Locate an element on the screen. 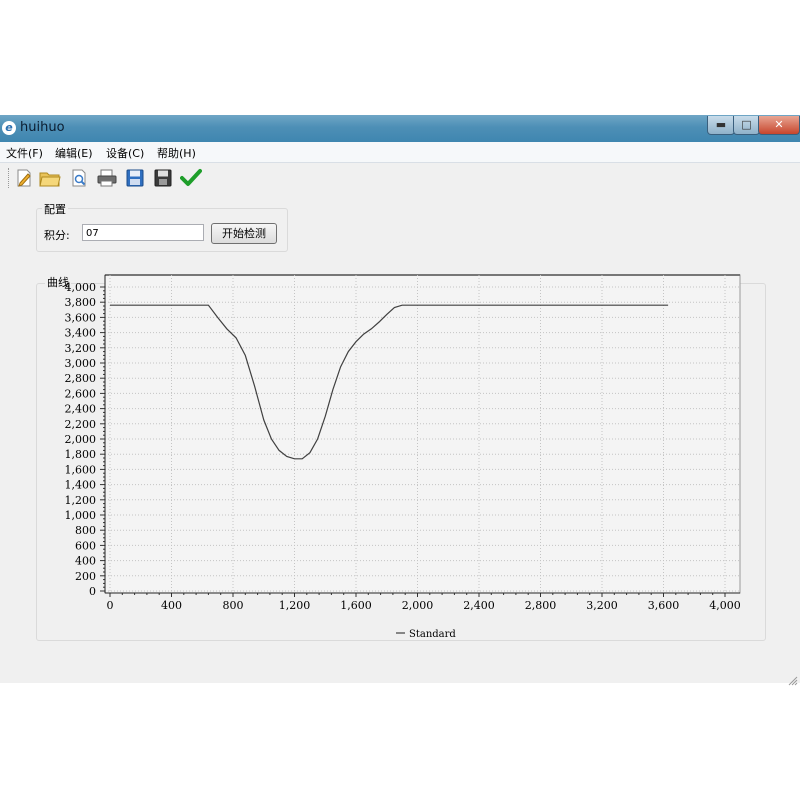 The height and width of the screenshot is (800, 800). resize-grip is located at coordinates (793, 678).